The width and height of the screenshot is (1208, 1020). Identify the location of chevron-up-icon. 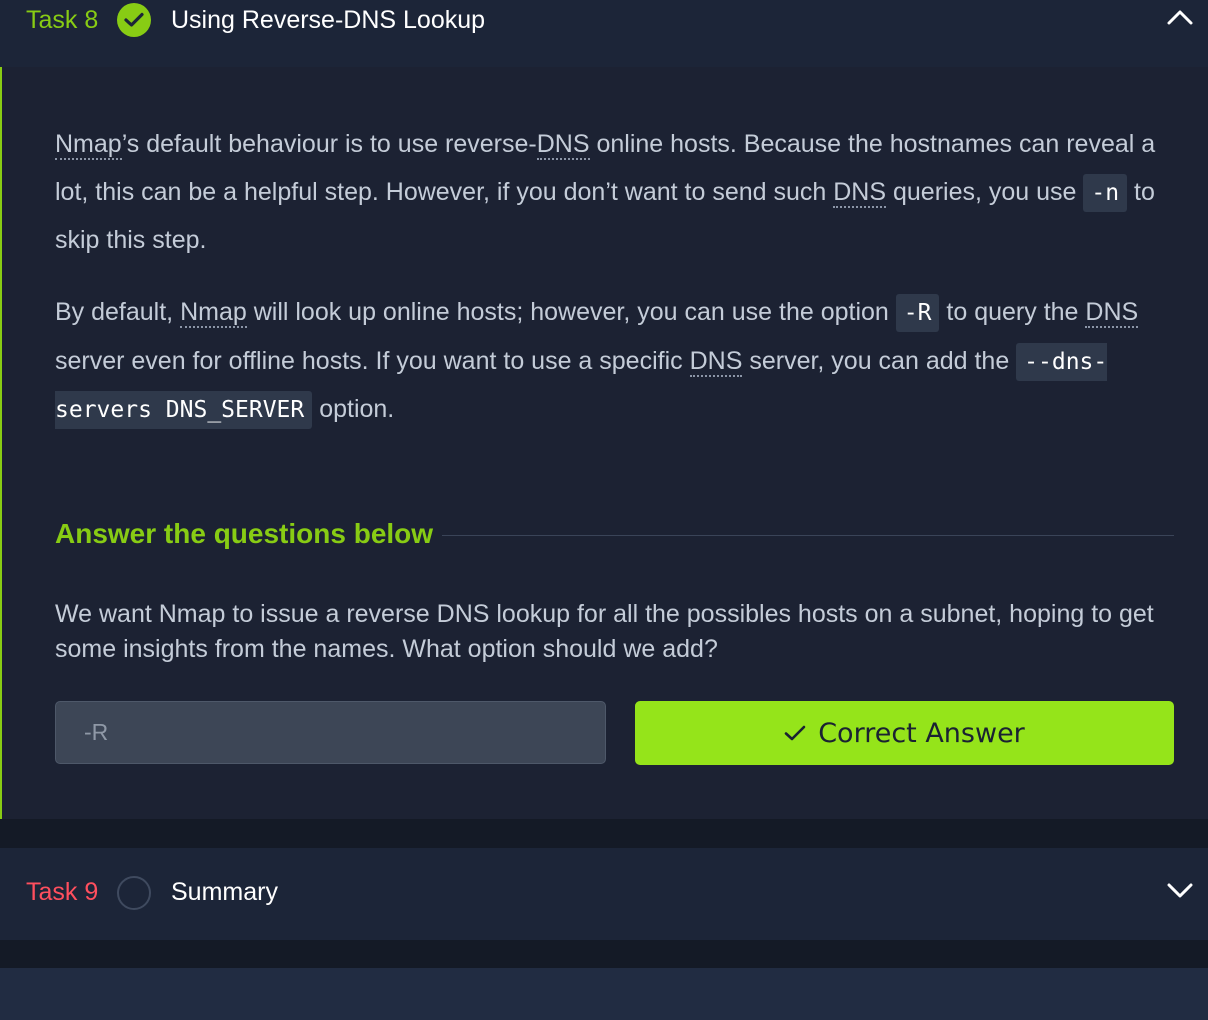
(1180, 17).